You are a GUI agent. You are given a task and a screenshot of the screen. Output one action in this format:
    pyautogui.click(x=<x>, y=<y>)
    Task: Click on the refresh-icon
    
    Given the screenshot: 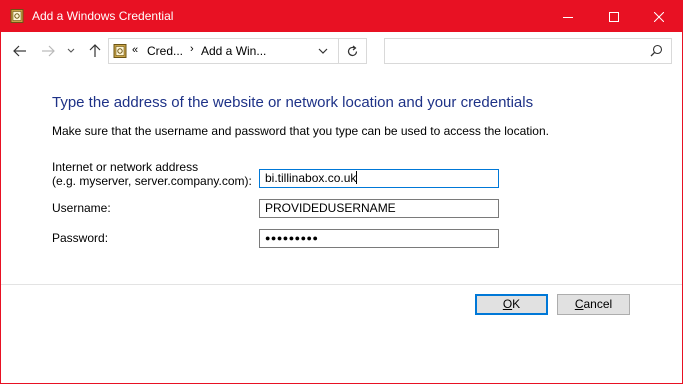 What is the action you would take?
    pyautogui.click(x=352, y=50)
    